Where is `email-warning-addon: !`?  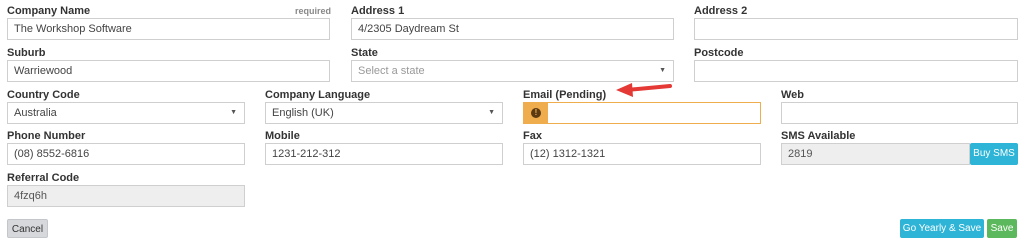
email-warning-addon: ! is located at coordinates (536, 113).